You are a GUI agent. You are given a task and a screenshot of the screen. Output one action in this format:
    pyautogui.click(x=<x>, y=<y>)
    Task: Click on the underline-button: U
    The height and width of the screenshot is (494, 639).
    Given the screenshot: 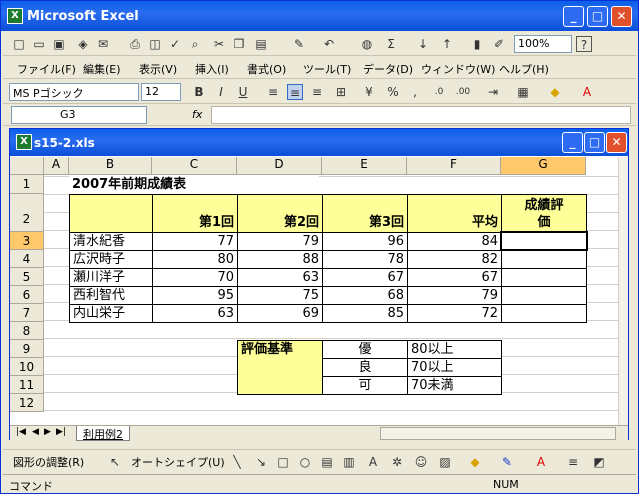 What is the action you would take?
    pyautogui.click(x=243, y=92)
    